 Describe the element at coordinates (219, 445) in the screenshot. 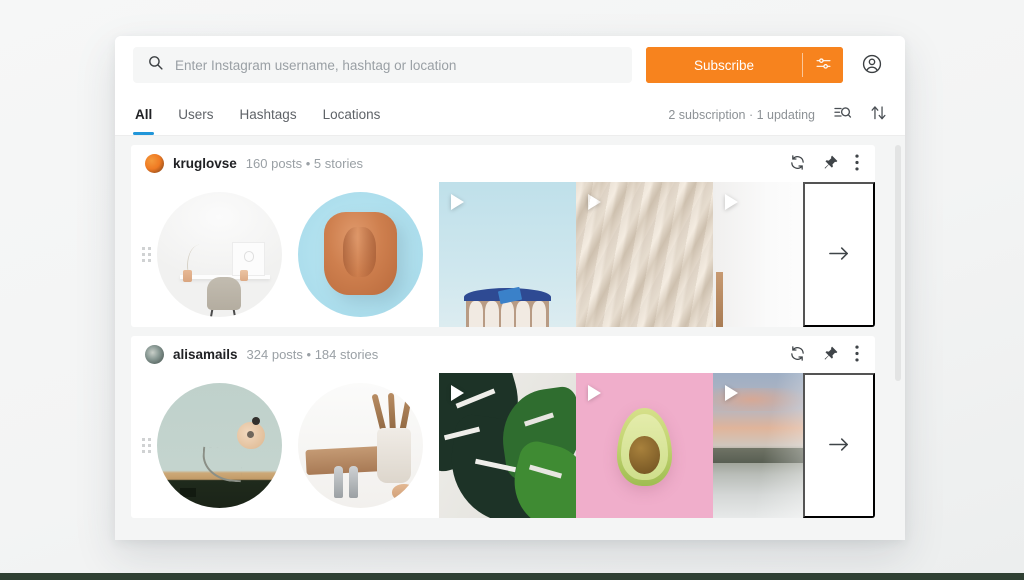

I see `story-mint-lamp` at that location.